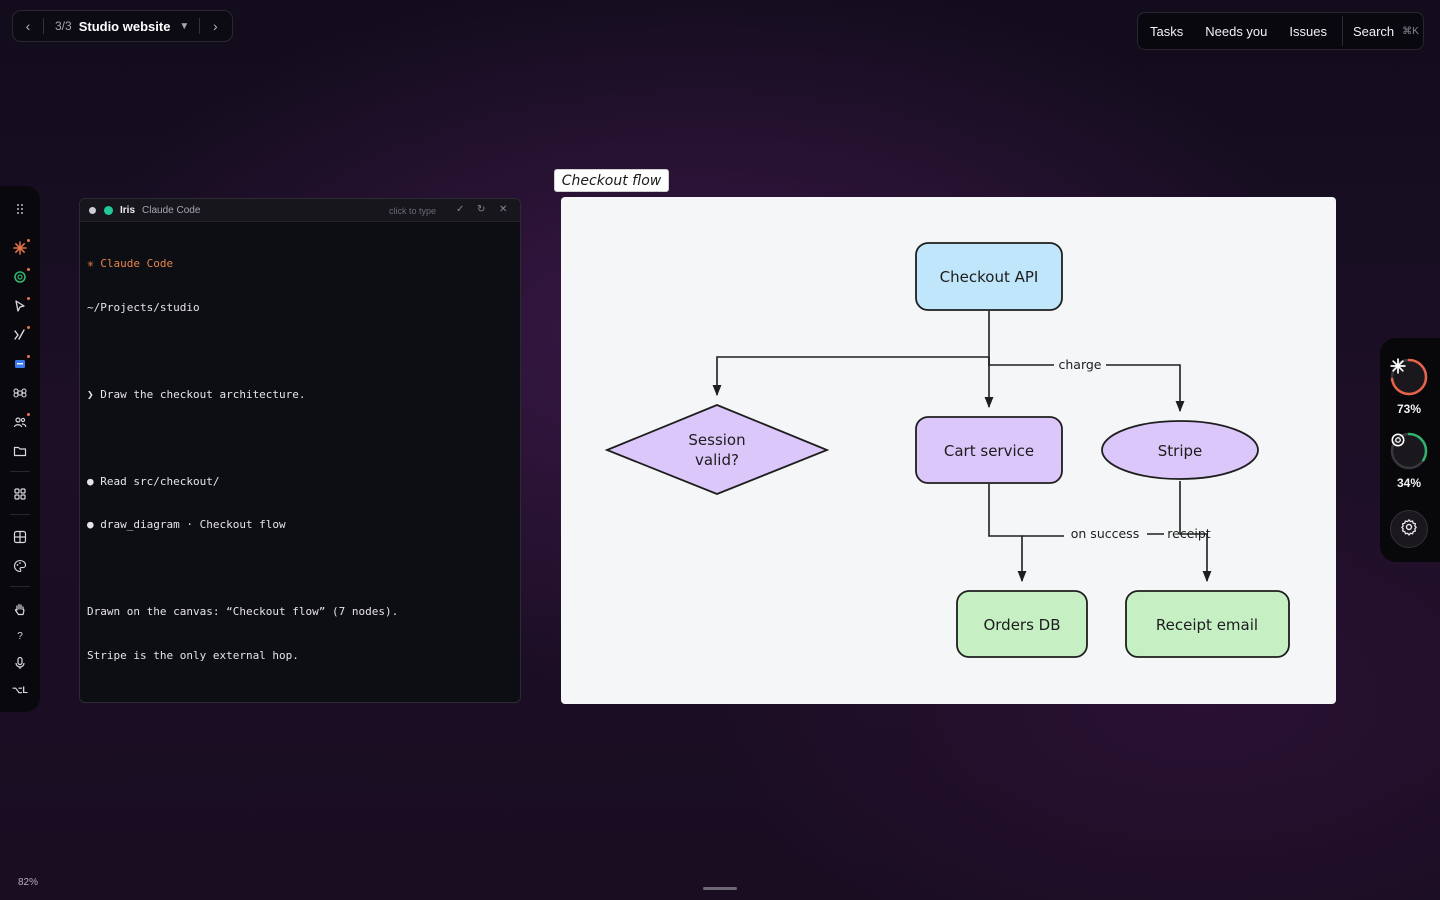 This screenshot has height=900, width=1440. I want to click on session-label-1: Session, so click(716, 440).